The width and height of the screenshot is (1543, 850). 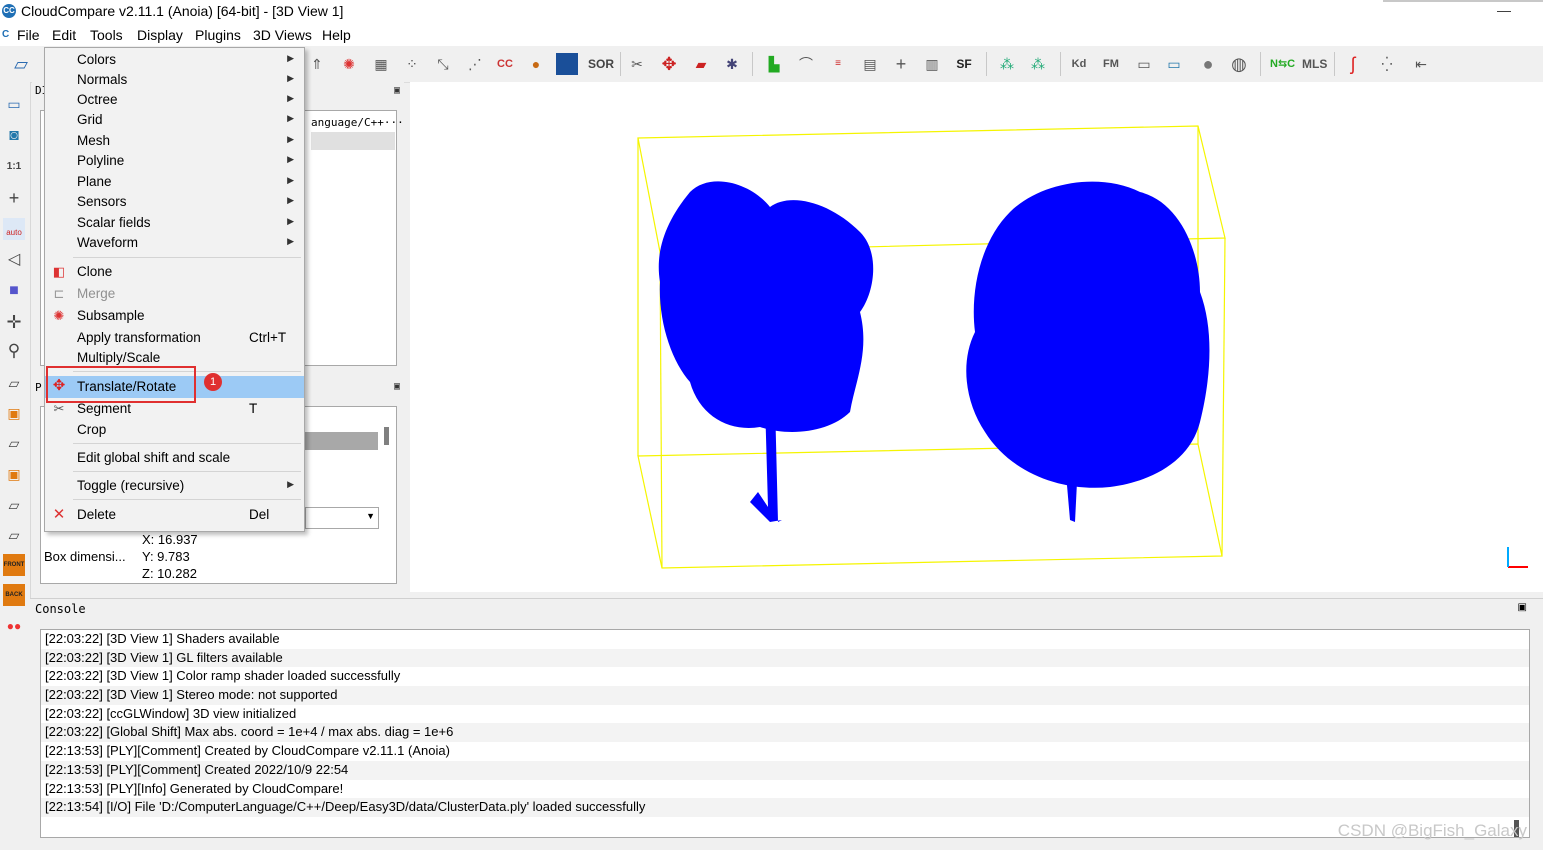 I want to click on normals-icon: ⇑, so click(x=317, y=64).